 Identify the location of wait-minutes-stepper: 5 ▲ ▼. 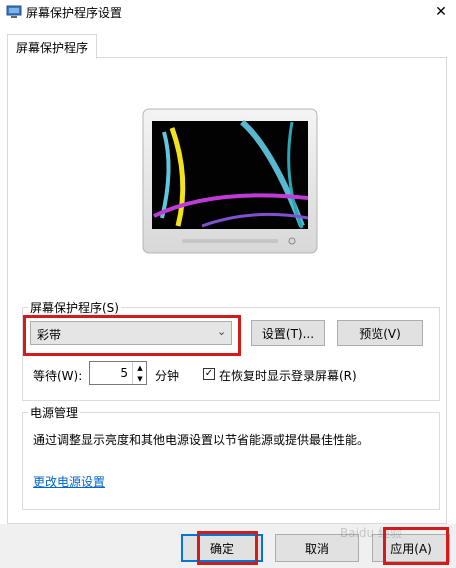
(118, 373).